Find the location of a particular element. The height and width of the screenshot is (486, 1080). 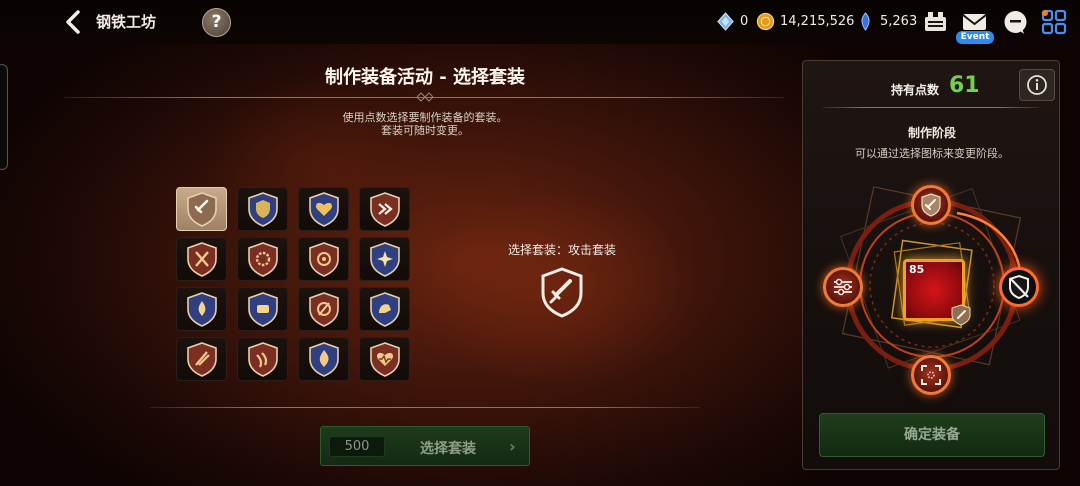

heartbeat-shield-icon is located at coordinates (384, 359).